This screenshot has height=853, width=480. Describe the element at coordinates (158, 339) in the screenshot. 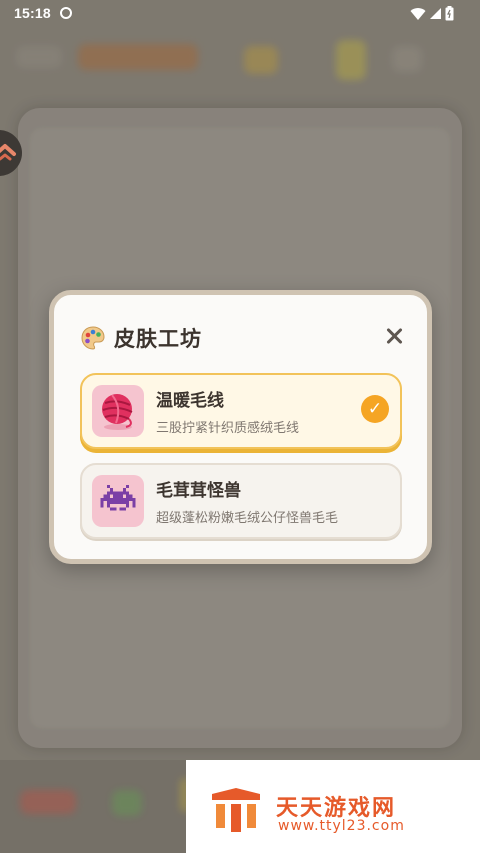

I see `dialog-title: 皮肤工坊` at that location.